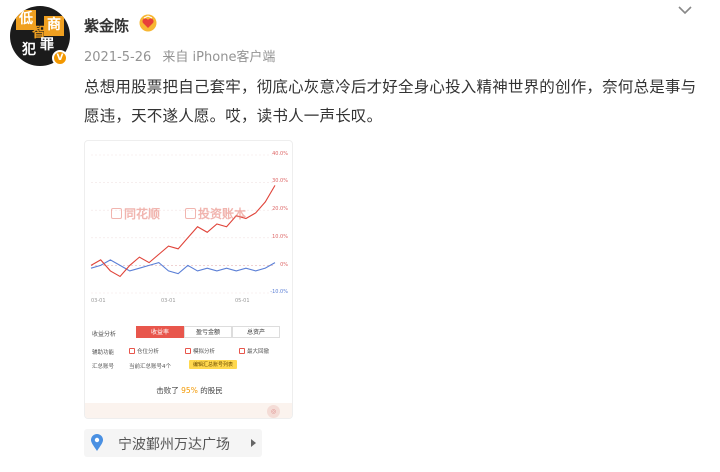 This screenshot has height=472, width=720. What do you see at coordinates (253, 443) in the screenshot?
I see `chevron-right-icon` at bounding box center [253, 443].